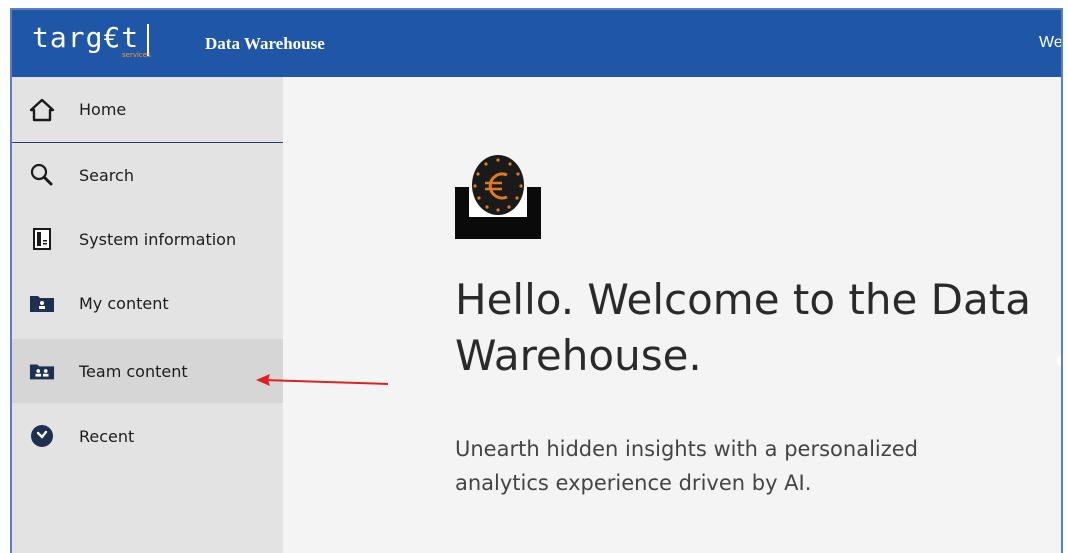  I want to click on search-icon, so click(42, 175).